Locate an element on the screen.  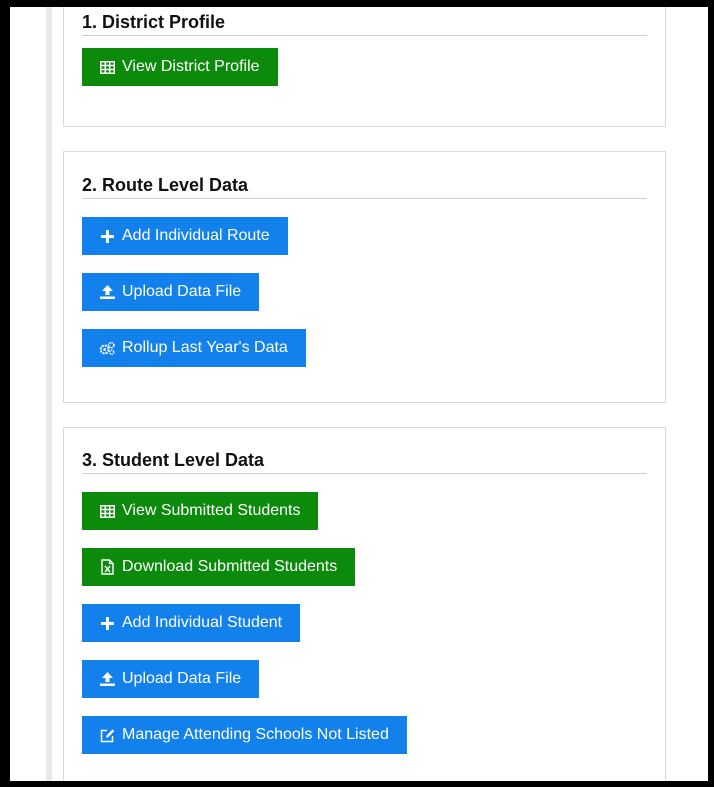
excel-file-icon is located at coordinates (107, 567).